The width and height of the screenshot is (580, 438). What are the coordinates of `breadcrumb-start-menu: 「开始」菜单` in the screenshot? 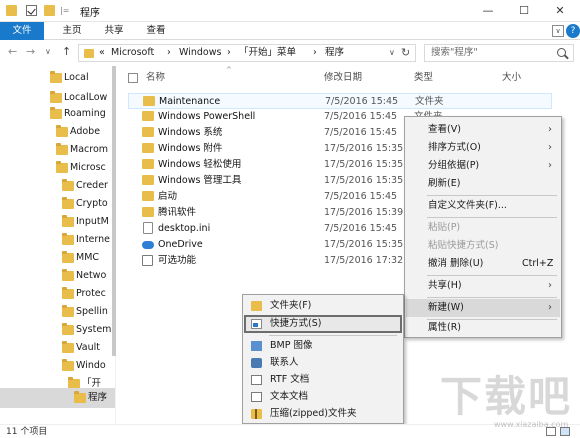 It's located at (267, 53).